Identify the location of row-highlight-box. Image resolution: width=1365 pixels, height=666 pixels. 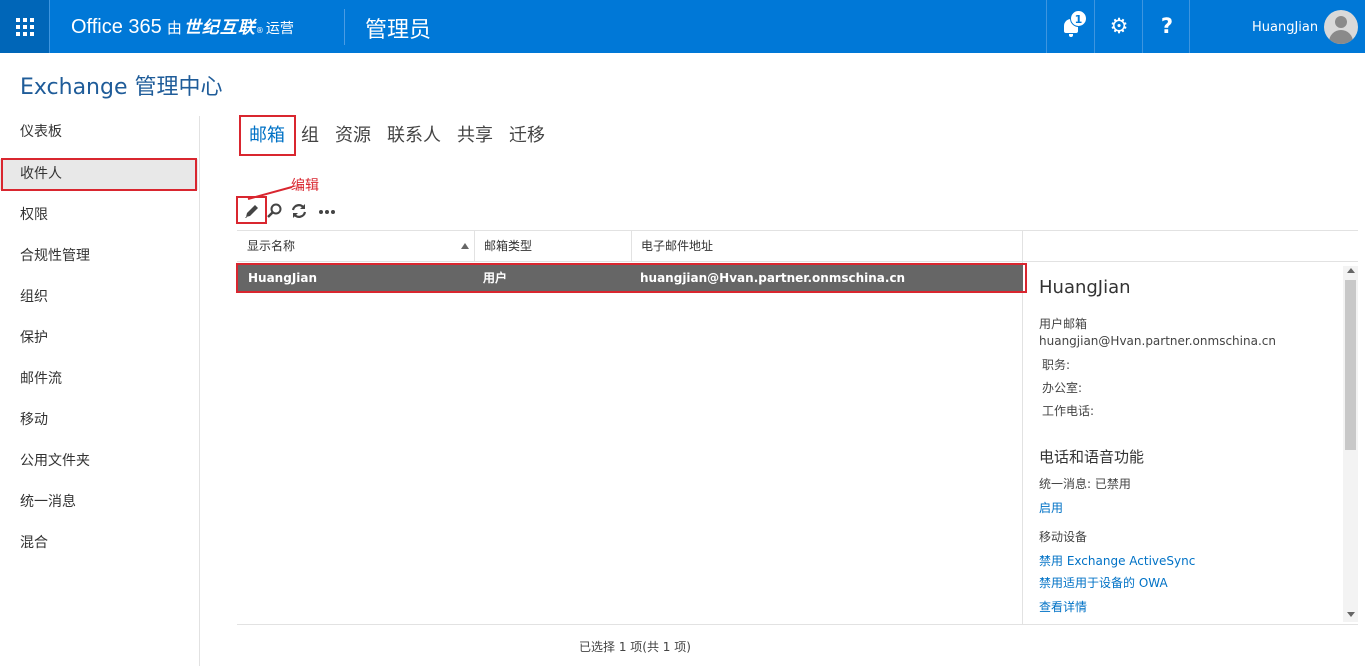
(631, 278).